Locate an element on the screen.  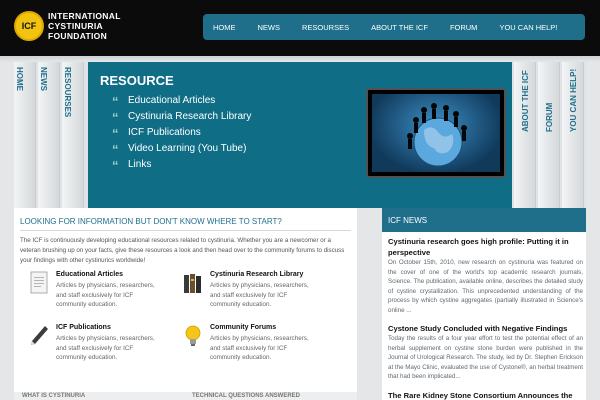
news-header: ICF NEWS is located at coordinates (484, 220).